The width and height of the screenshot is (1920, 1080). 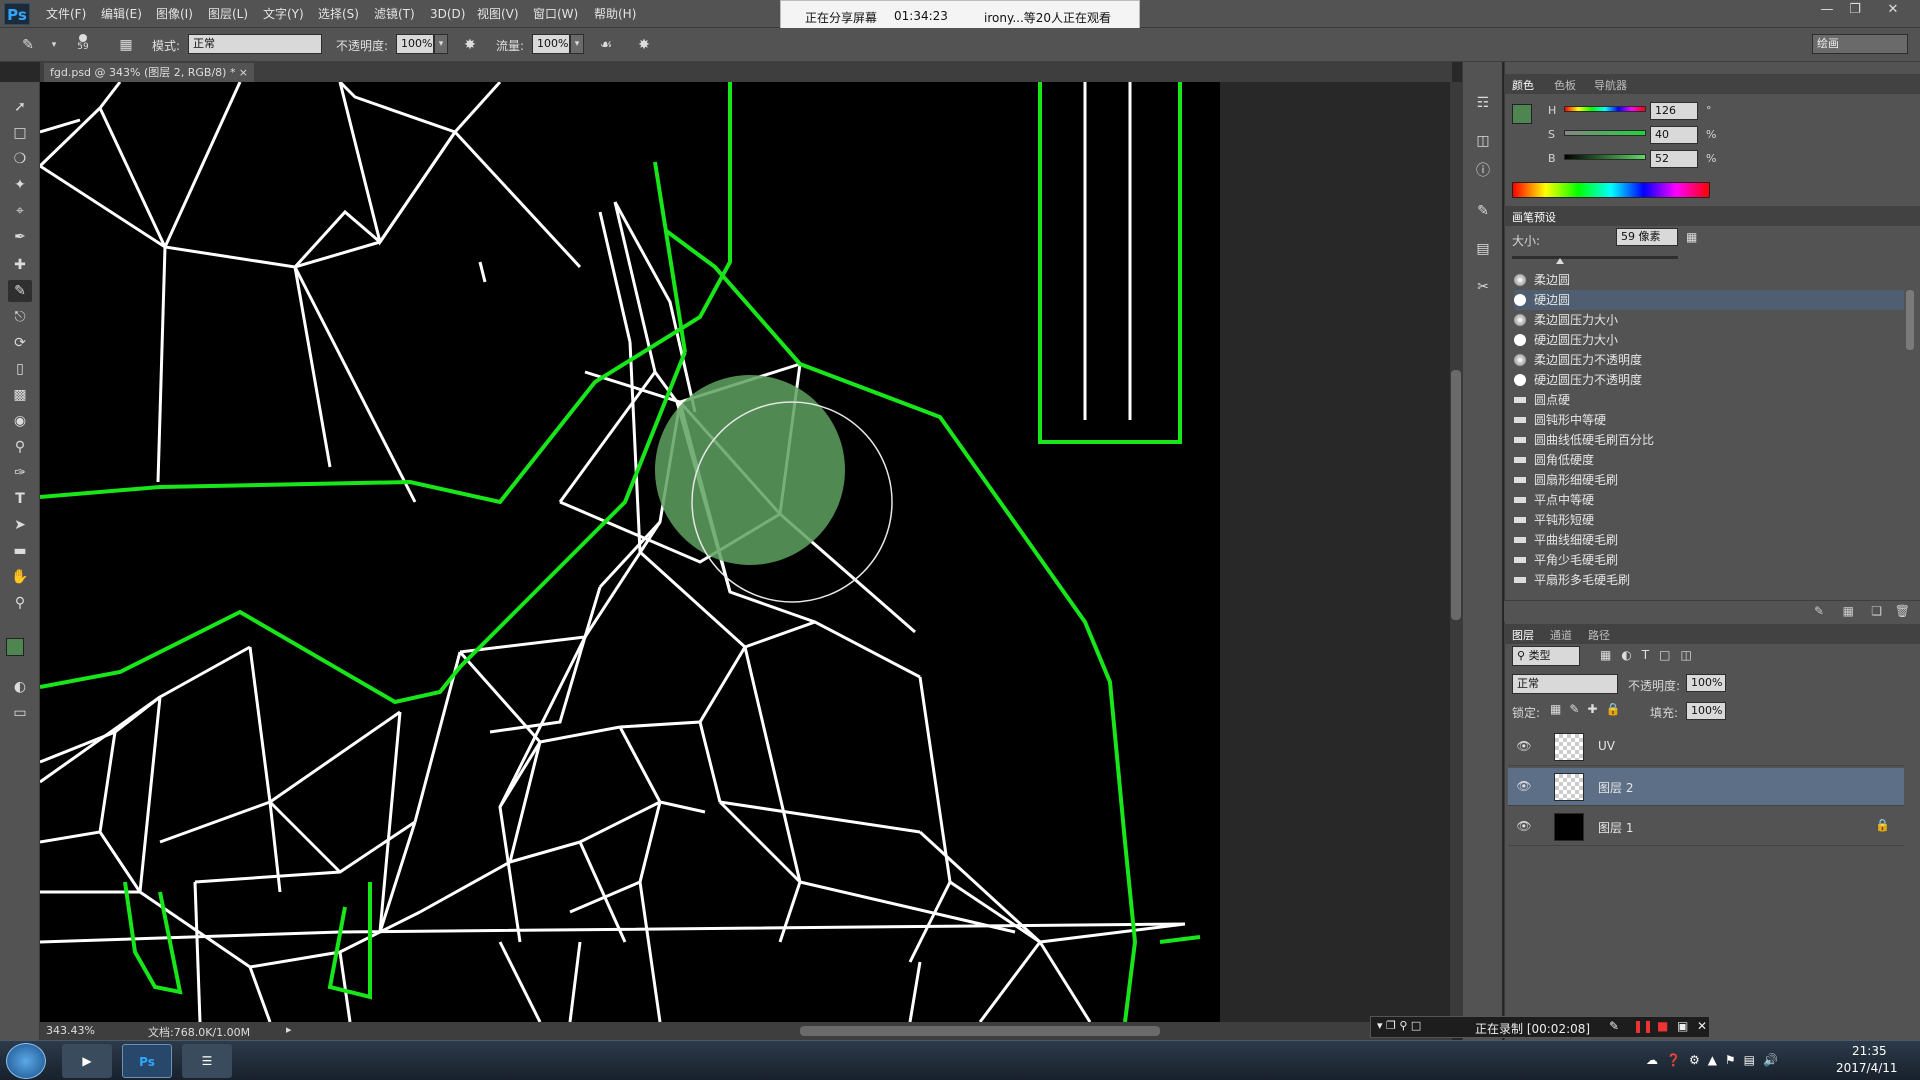 I want to click on quick-mask-icon: ◐, so click(x=20, y=687).